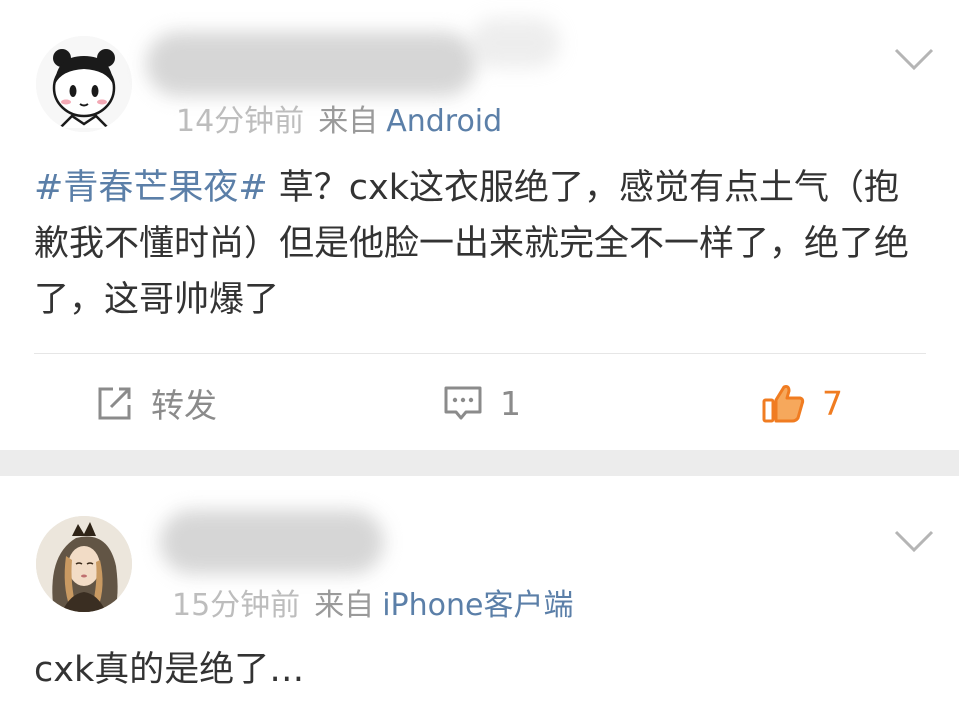 The image size is (959, 704). Describe the element at coordinates (151, 188) in the screenshot. I see `hashtag-link: #青春芒果夜#` at that location.